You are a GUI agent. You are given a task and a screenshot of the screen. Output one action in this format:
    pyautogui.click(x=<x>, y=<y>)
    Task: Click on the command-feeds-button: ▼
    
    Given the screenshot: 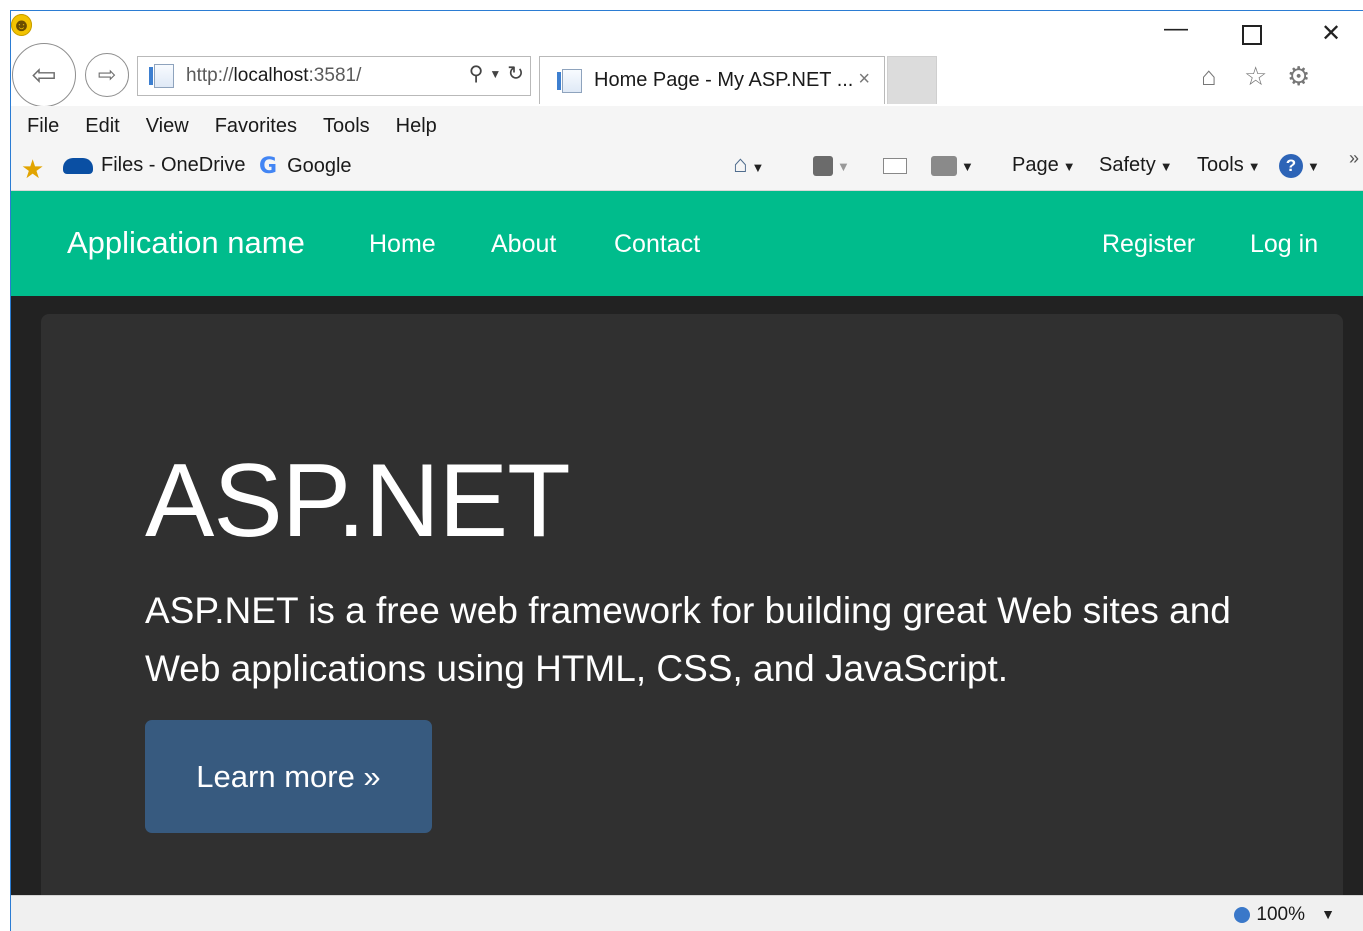 What is the action you would take?
    pyautogui.click(x=831, y=165)
    